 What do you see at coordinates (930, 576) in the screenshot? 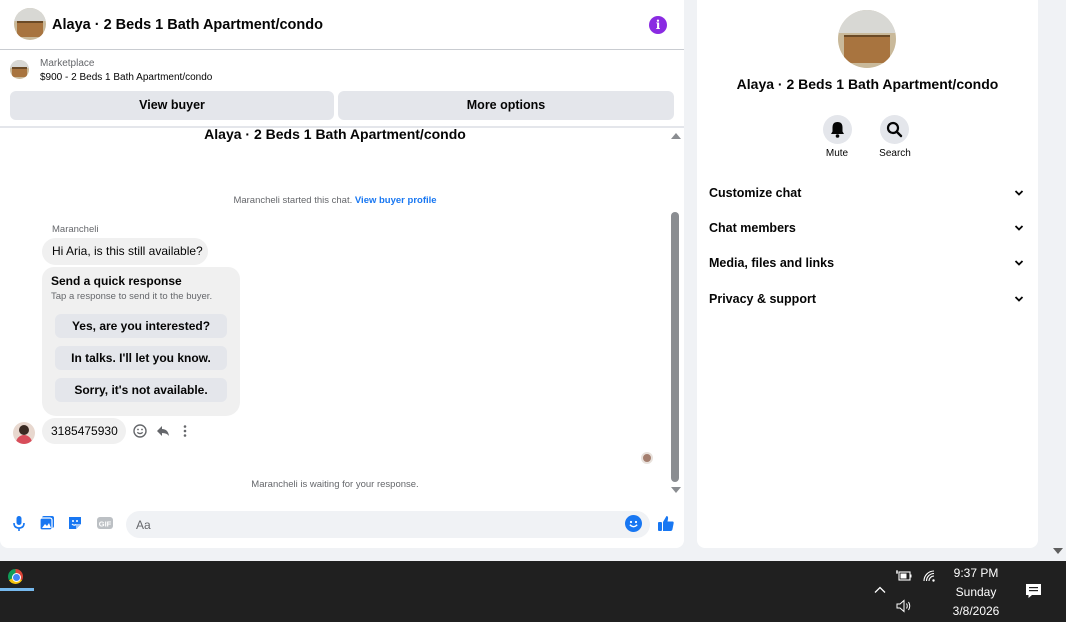
I see `wifi-icon` at bounding box center [930, 576].